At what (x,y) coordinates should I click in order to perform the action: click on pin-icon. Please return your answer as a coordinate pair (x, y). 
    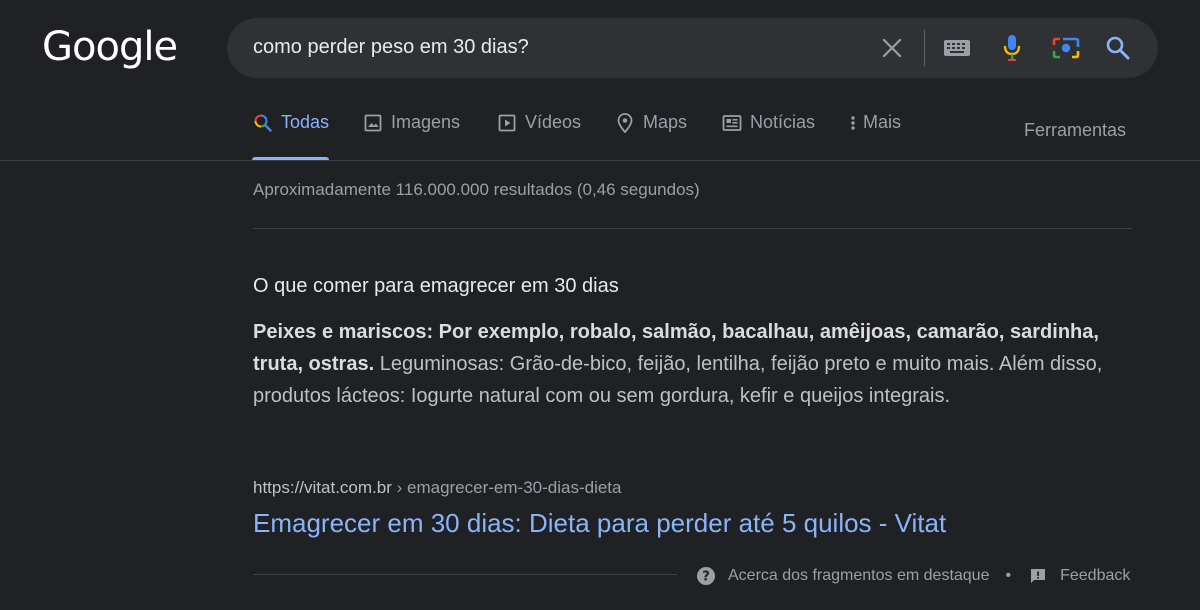
    Looking at the image, I should click on (625, 123).